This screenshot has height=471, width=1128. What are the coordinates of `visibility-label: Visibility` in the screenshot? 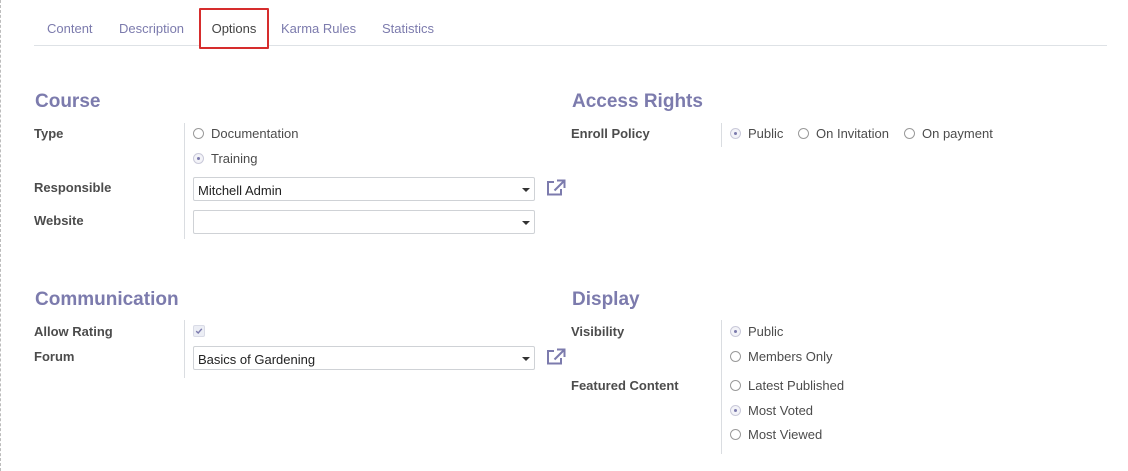 It's located at (598, 331).